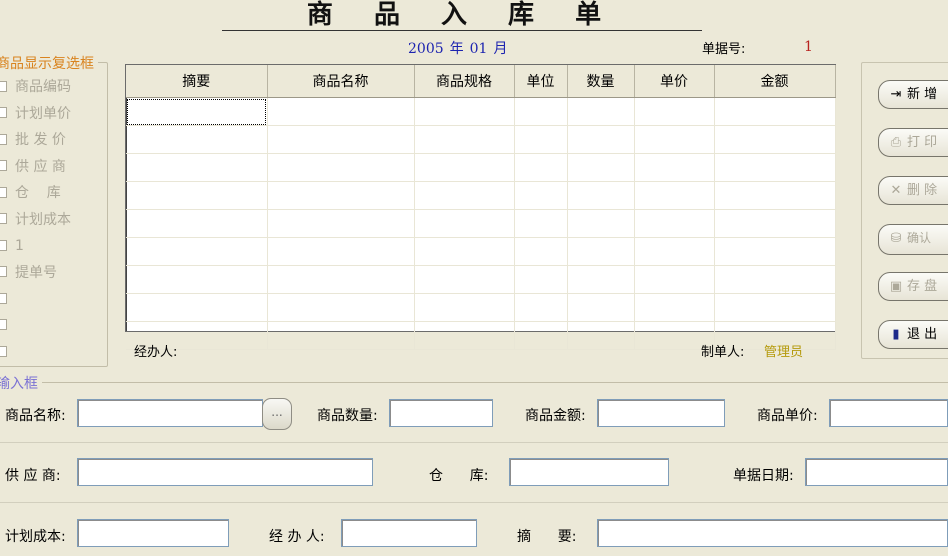  I want to click on display-option-checkbox: 1, so click(12, 246).